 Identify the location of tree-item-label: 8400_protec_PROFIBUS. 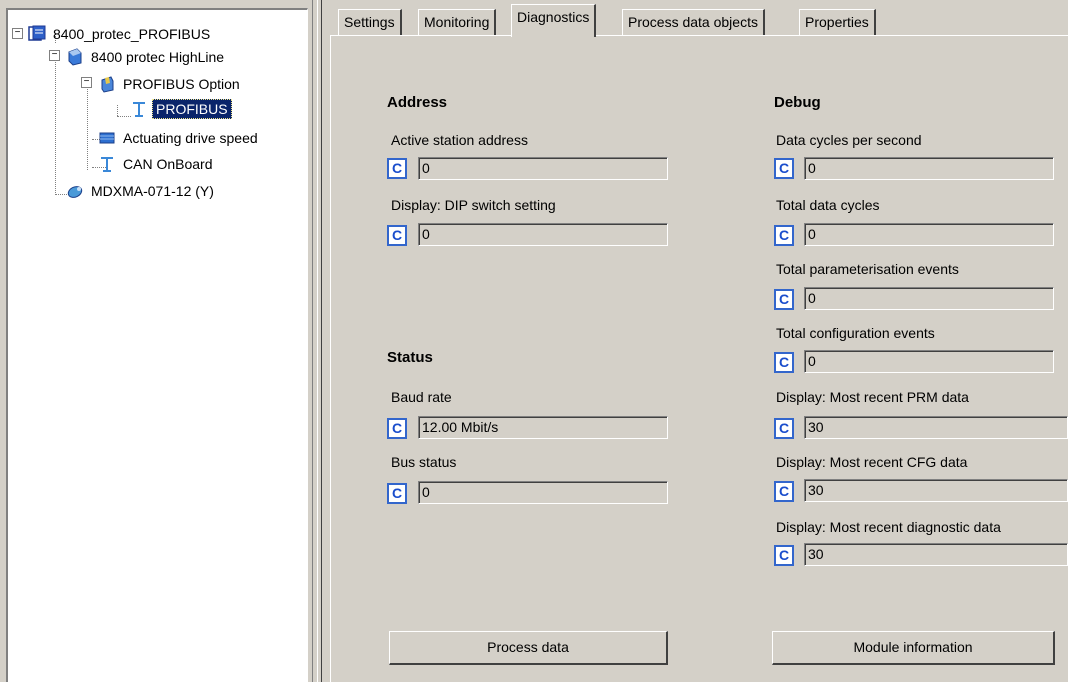
(132, 34).